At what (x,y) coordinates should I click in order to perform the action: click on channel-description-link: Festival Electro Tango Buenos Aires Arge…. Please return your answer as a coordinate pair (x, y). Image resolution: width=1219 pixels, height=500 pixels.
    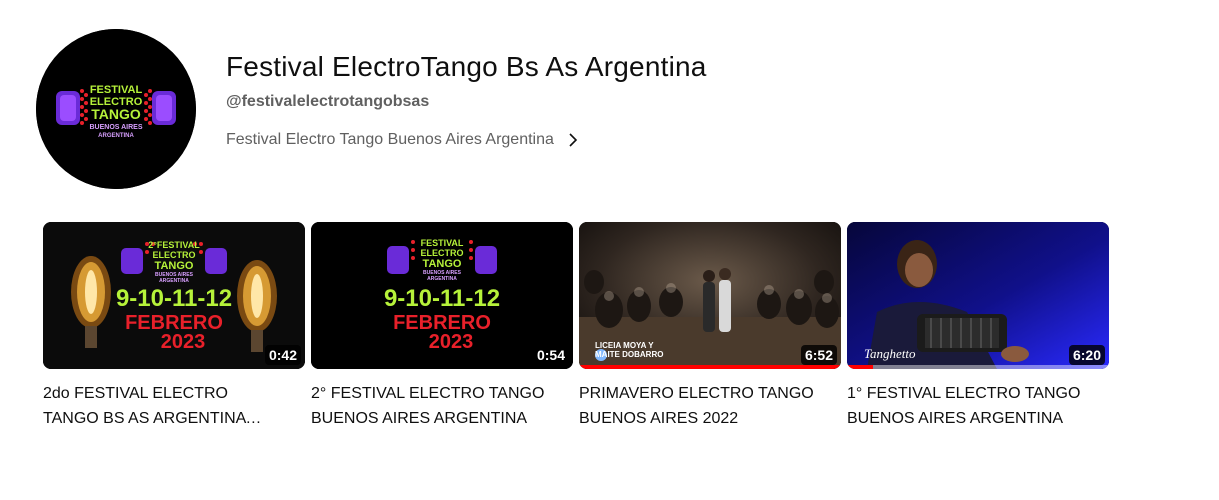
    Looking at the image, I should click on (466, 140).